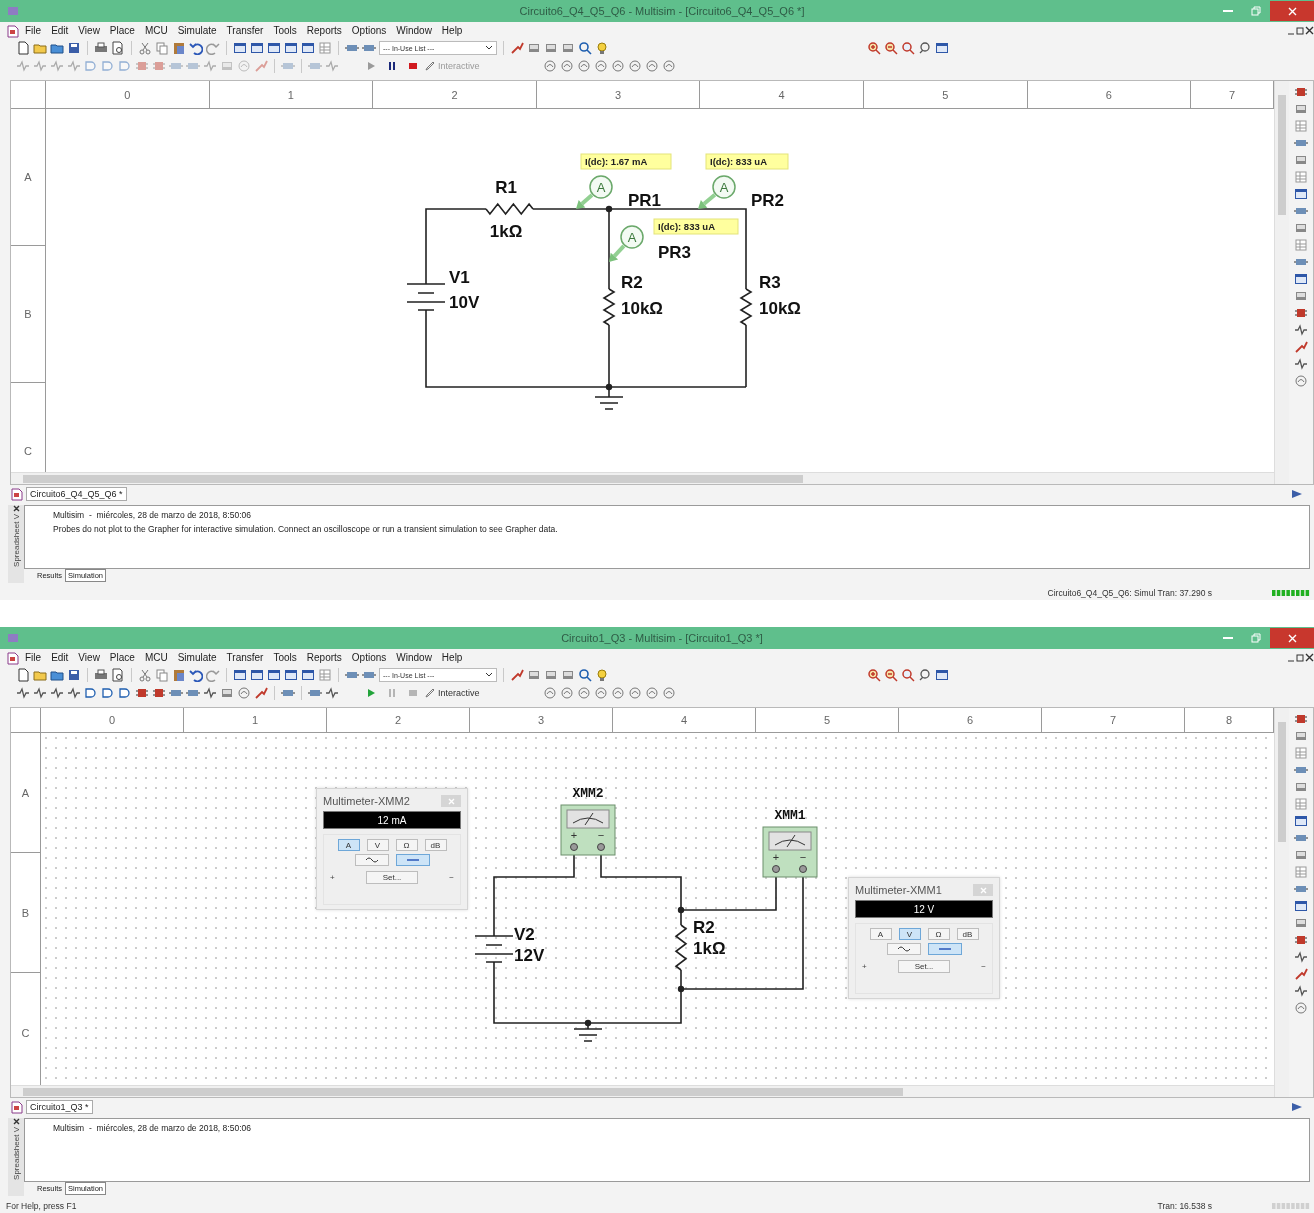 The image size is (1314, 1213). What do you see at coordinates (76, 494) in the screenshot?
I see `design-tab: Circuito6_Q4_Q5_Q6 *` at bounding box center [76, 494].